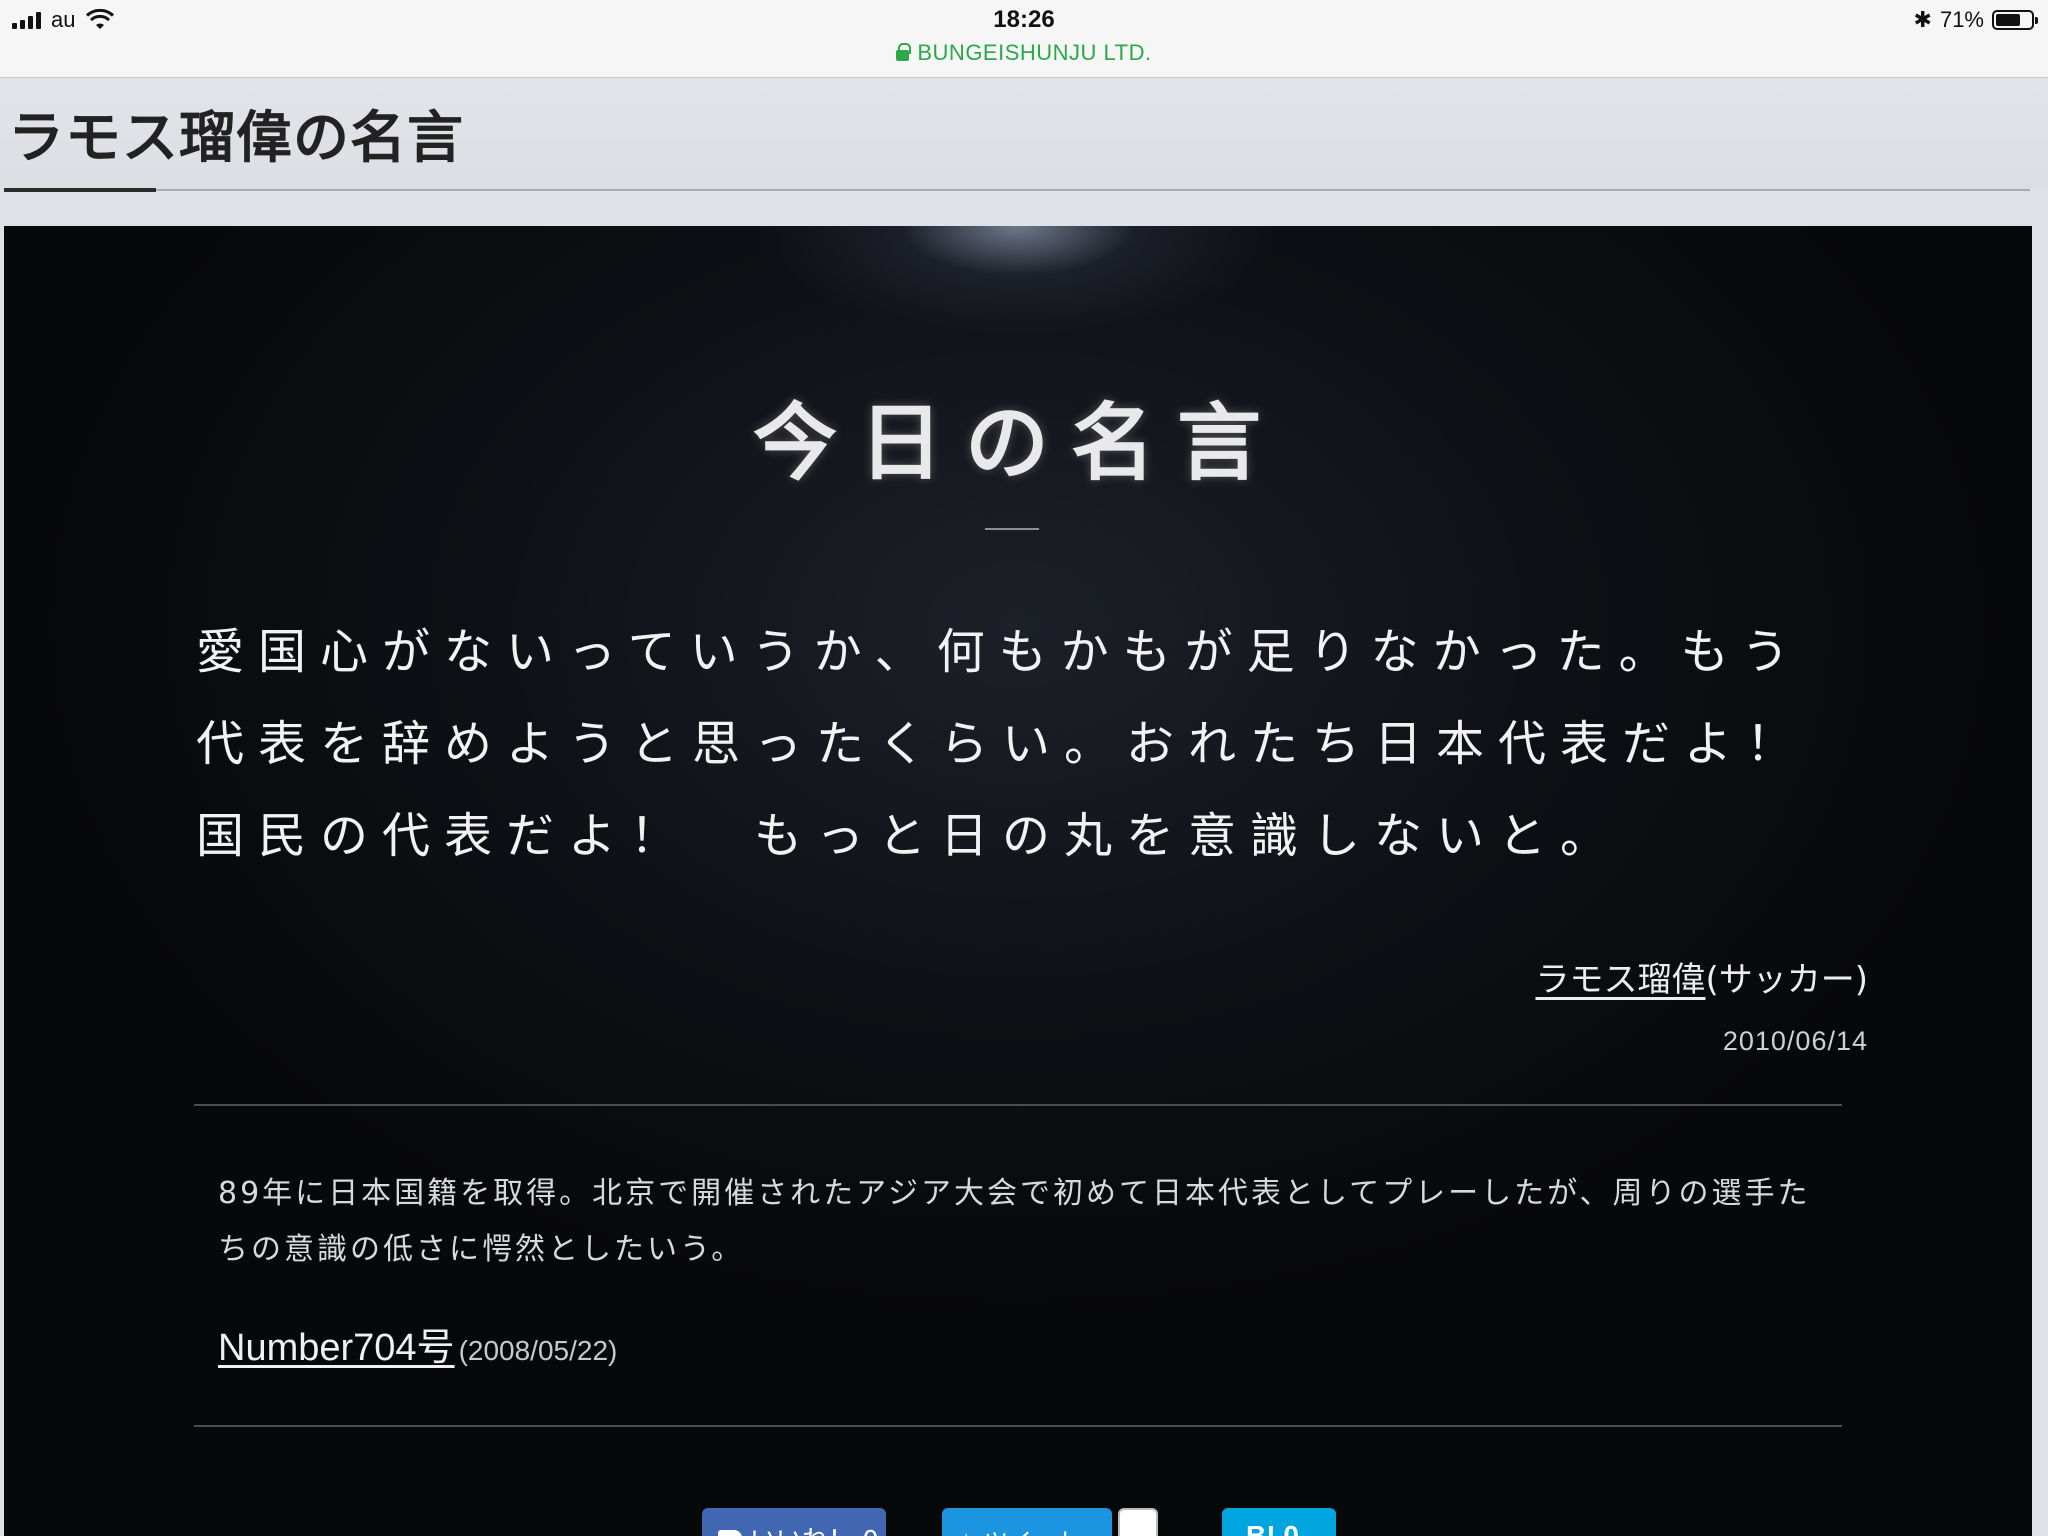 The width and height of the screenshot is (2048, 1536). I want to click on quote-date: 2010/06/14, so click(1795, 1041).